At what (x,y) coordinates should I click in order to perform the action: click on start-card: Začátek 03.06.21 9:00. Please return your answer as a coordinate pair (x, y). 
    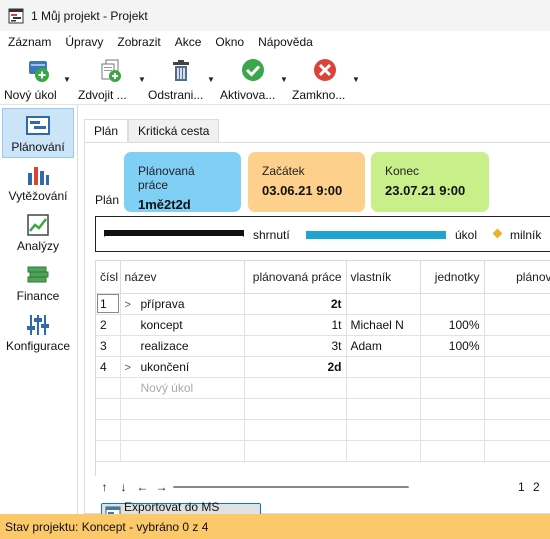
    Looking at the image, I should click on (306, 182).